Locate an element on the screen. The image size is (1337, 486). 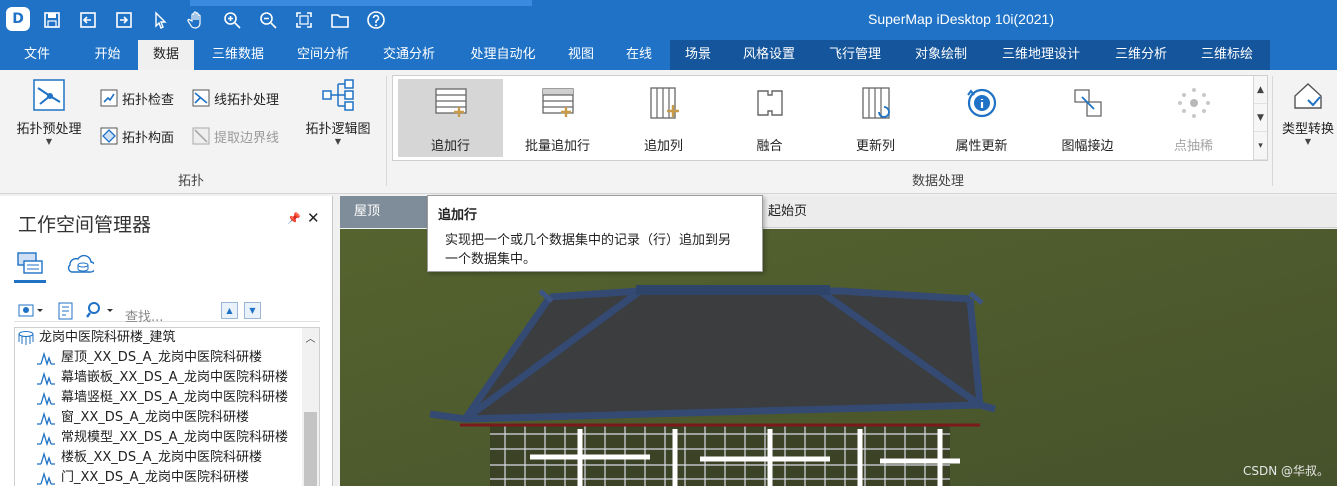
tree-item: 门_XX_DS_A_龙岗中医院科研楼 is located at coordinates (143, 477).